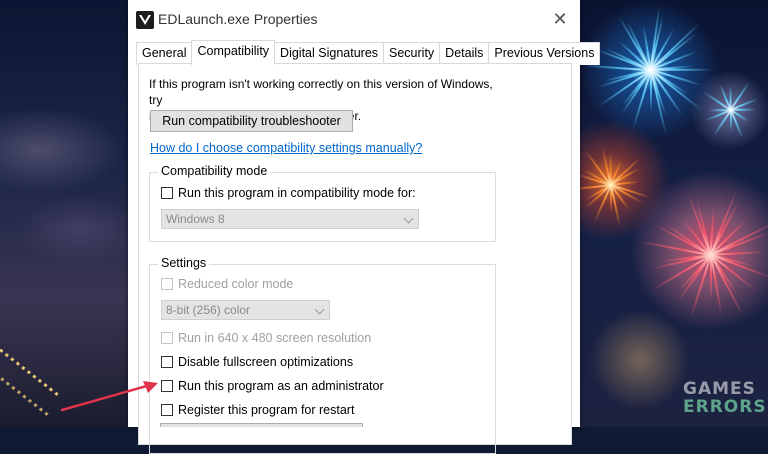  Describe the element at coordinates (167, 193) in the screenshot. I see `compat-mode-checkbox` at that location.